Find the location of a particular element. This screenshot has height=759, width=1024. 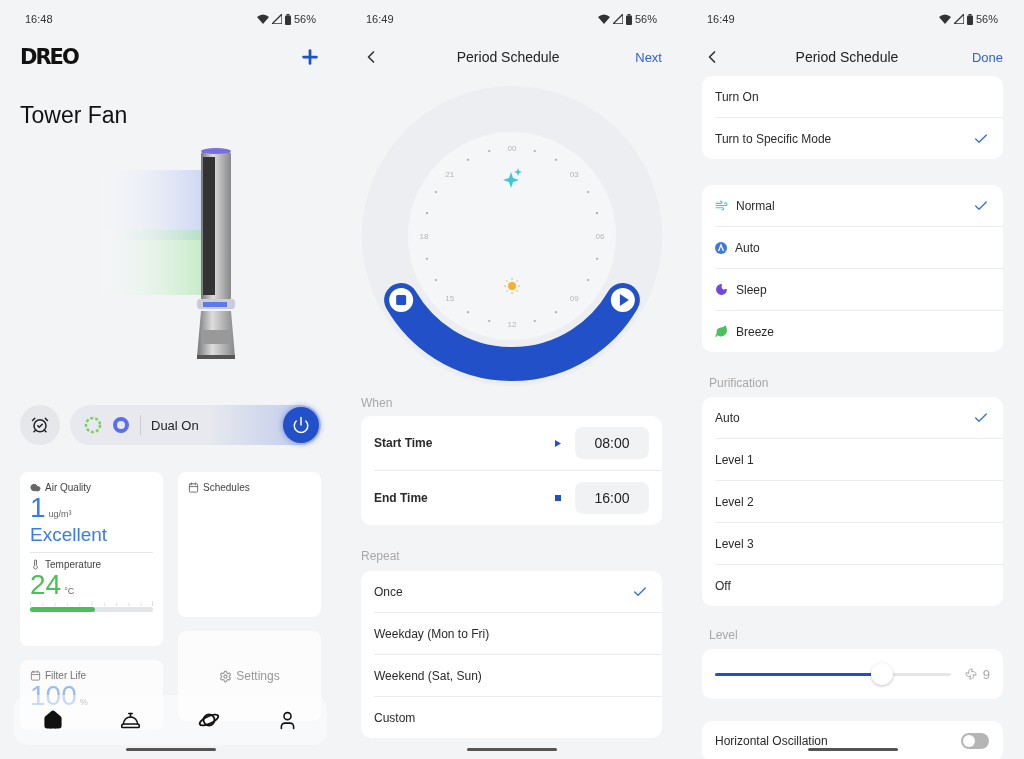

section-heading: When is located at coordinates (377, 403).